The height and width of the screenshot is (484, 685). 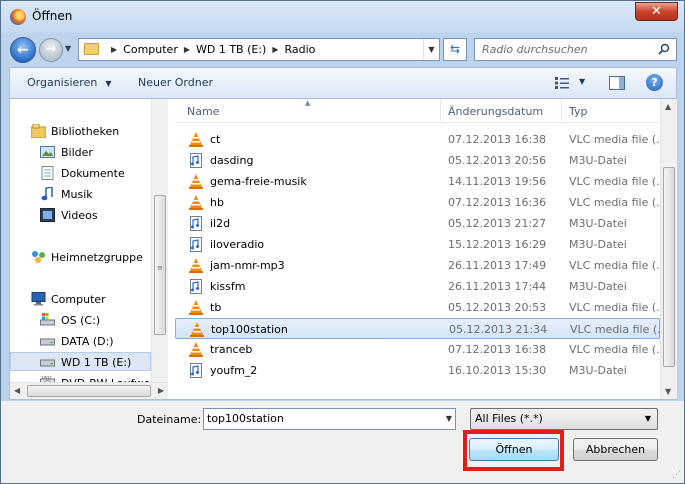 I want to click on new-folder-button: Neuer Ordner, so click(x=175, y=82).